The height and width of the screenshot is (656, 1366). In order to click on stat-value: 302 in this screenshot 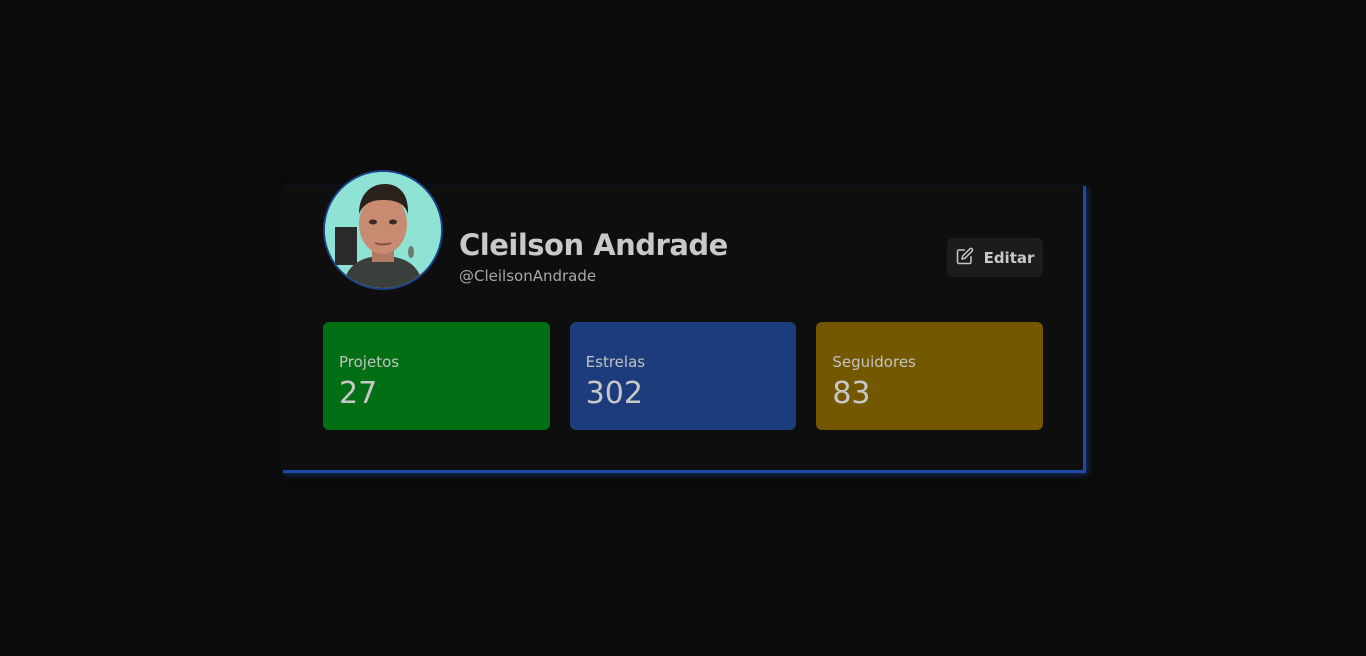, I will do `click(614, 393)`.